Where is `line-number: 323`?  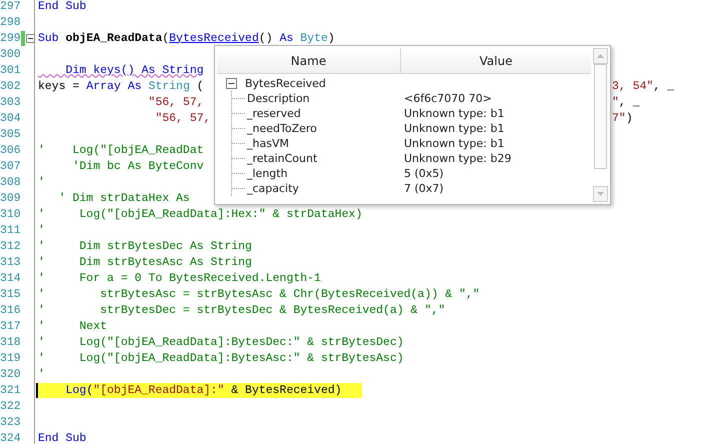
line-number: 323 is located at coordinates (10, 422).